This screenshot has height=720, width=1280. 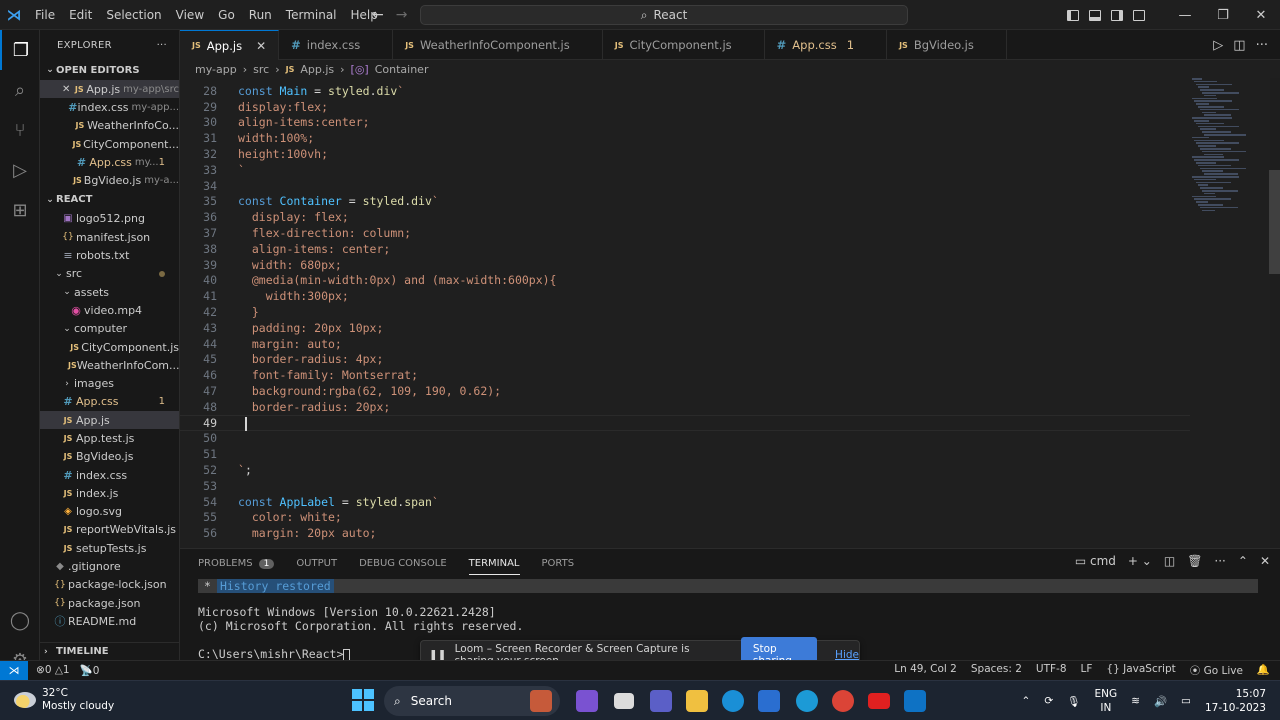 I want to click on store-icon, so click(x=769, y=701).